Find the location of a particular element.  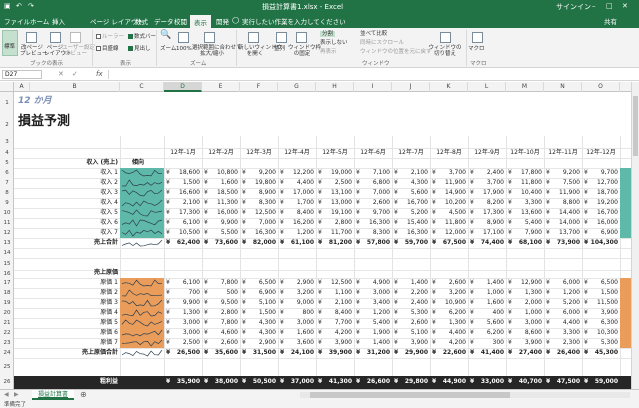

headings-checkbox: 見出し is located at coordinates (139, 49).